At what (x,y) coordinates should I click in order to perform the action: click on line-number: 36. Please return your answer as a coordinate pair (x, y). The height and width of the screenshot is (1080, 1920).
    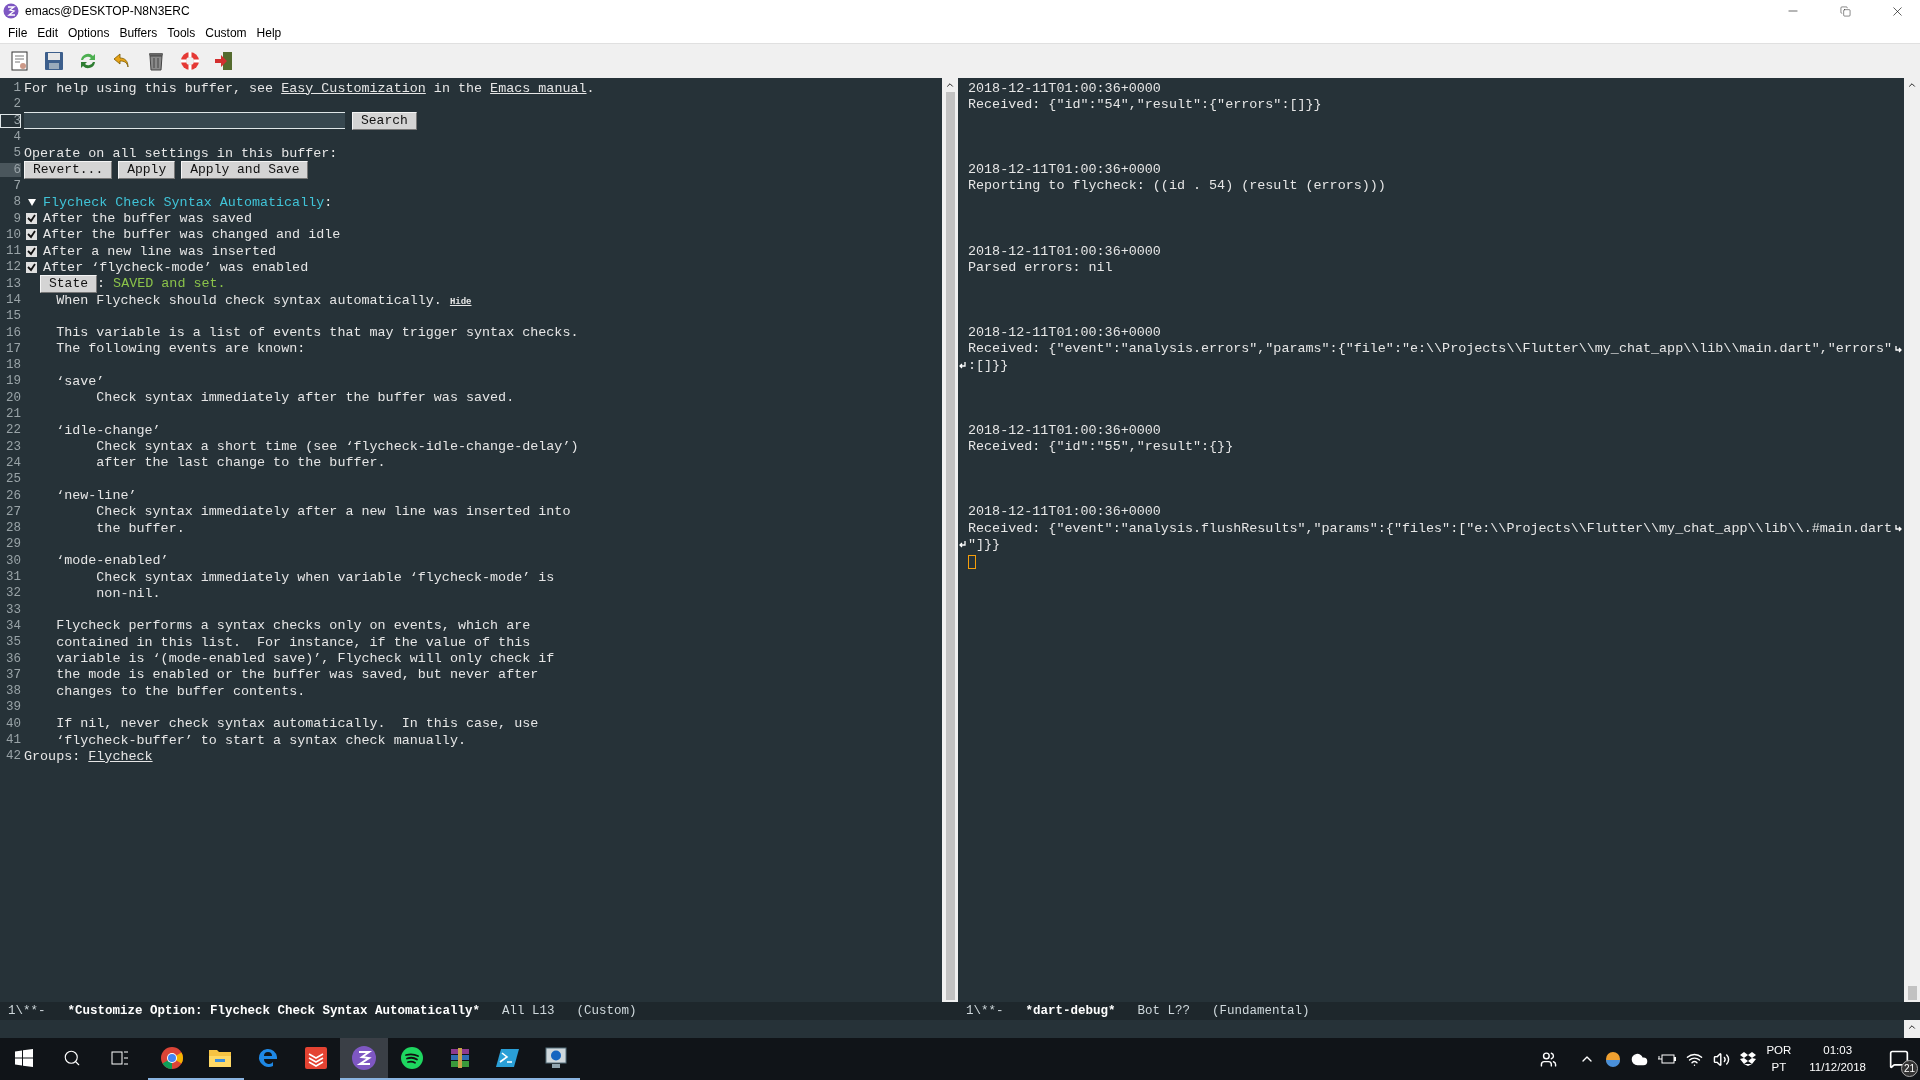
    Looking at the image, I should click on (13, 658).